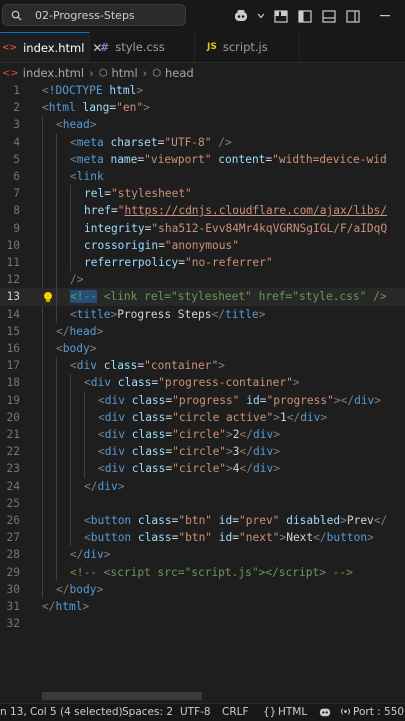  What do you see at coordinates (329, 16) in the screenshot?
I see `toggle-panel-icon` at bounding box center [329, 16].